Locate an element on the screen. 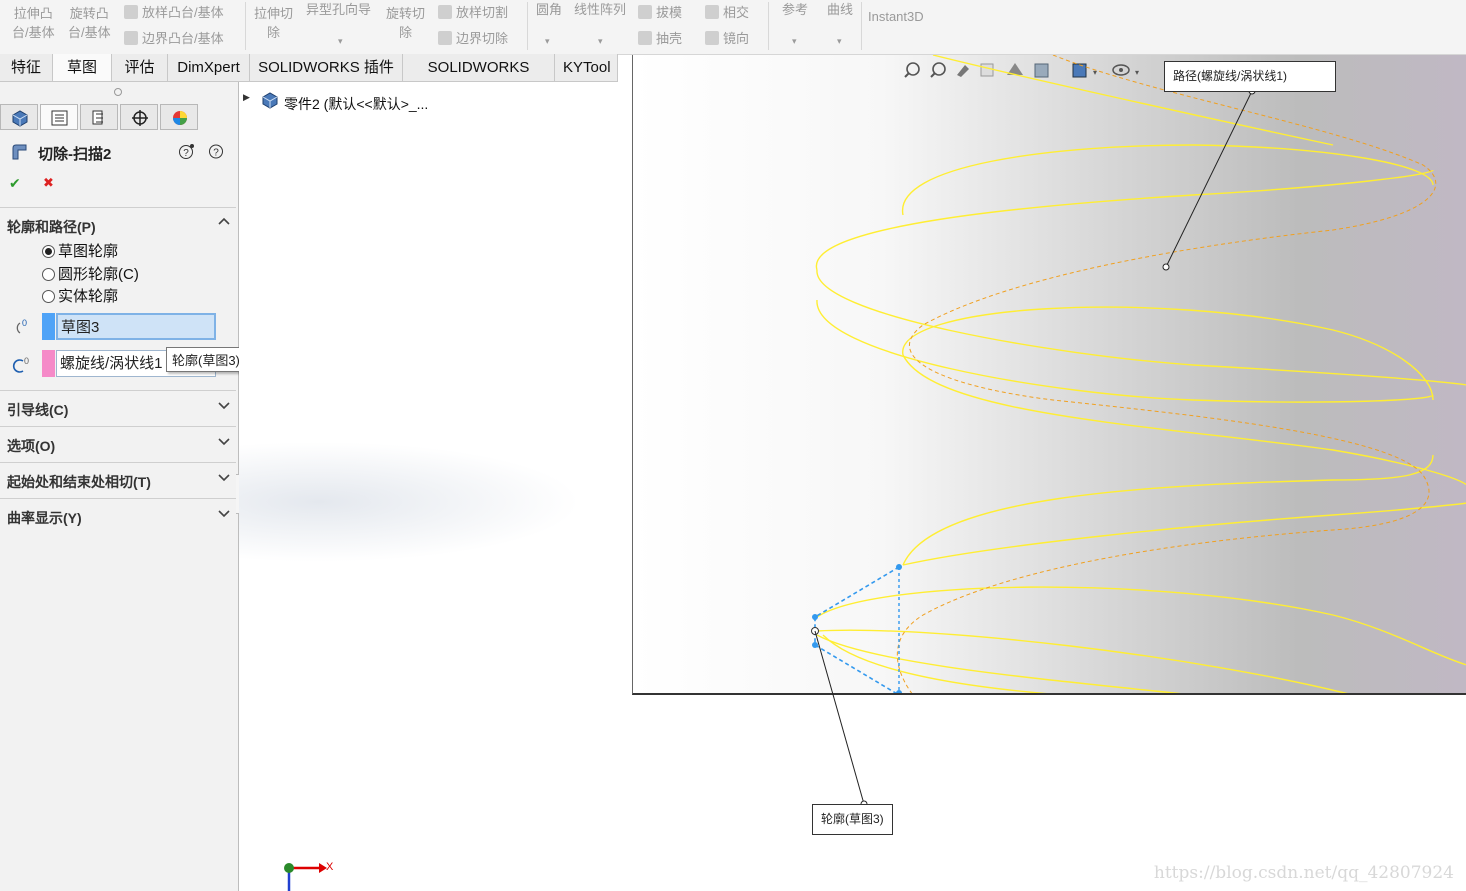 The image size is (1466, 891). radio-circular-profile-label: 圆形轮廓(C) is located at coordinates (98, 274).